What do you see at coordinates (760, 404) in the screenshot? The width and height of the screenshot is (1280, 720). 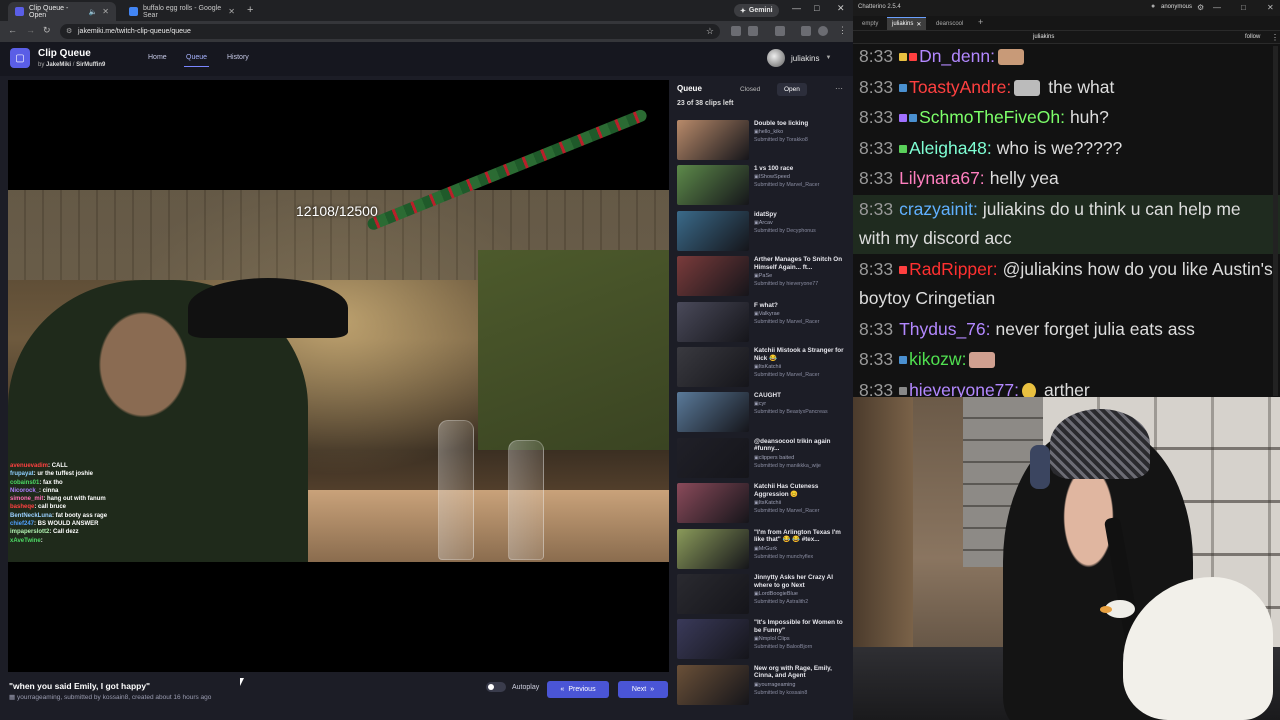 I see `queue-item-channel: cyr` at bounding box center [760, 404].